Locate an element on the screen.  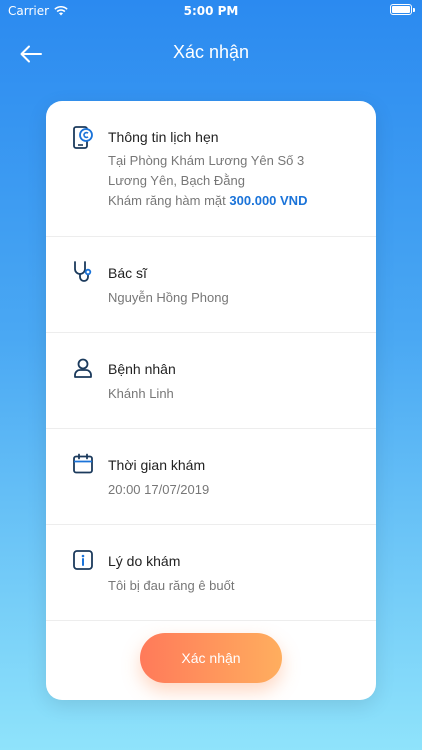
status-time: 5:00 PM is located at coordinates (211, 11).